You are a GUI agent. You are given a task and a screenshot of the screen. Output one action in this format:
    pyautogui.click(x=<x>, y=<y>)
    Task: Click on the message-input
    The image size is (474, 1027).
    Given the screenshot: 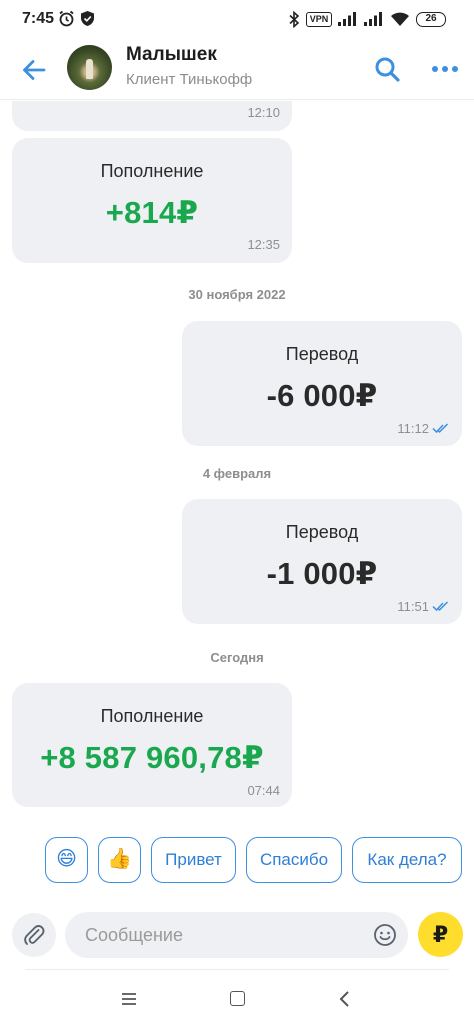 What is the action you would take?
    pyautogui.click(x=225, y=935)
    